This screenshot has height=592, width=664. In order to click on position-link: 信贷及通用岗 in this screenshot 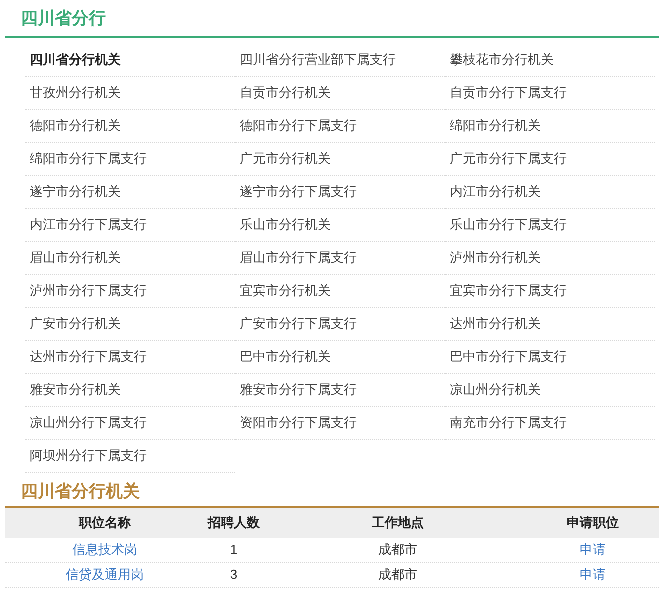, I will do `click(105, 574)`.